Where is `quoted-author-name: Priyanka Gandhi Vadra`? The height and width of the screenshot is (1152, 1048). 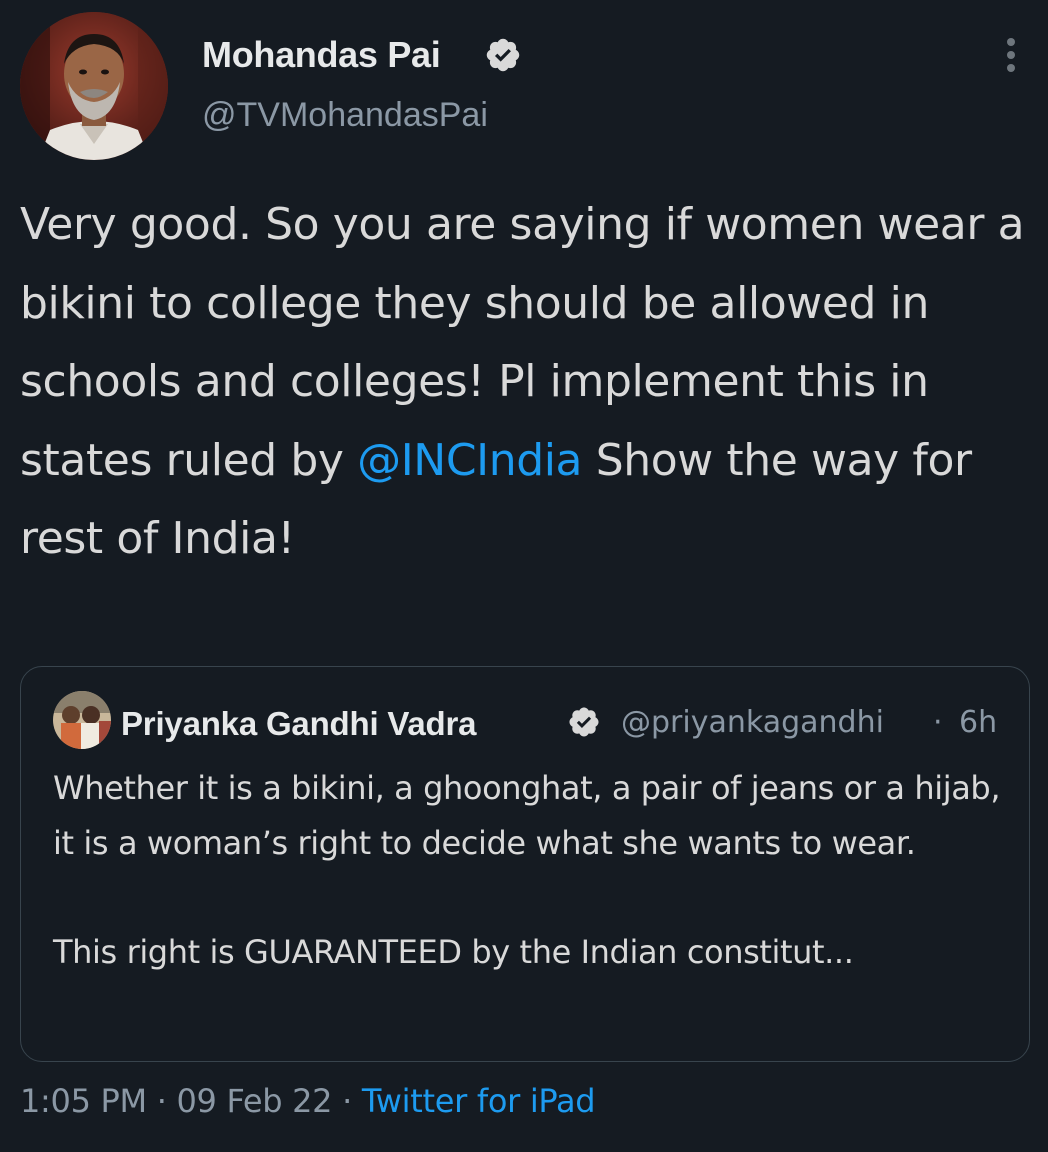 quoted-author-name: Priyanka Gandhi Vadra is located at coordinates (298, 724).